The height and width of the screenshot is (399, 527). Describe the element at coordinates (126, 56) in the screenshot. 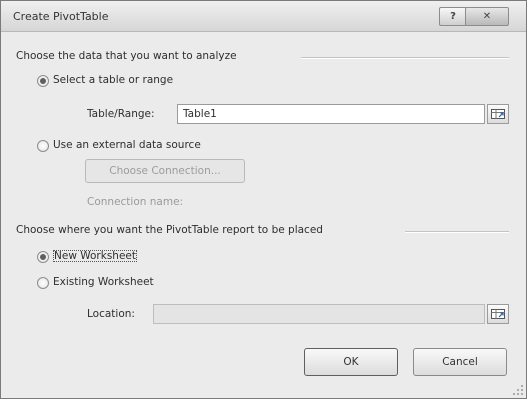

I see `data-section-heading: Choose the data that you want to analyze` at that location.